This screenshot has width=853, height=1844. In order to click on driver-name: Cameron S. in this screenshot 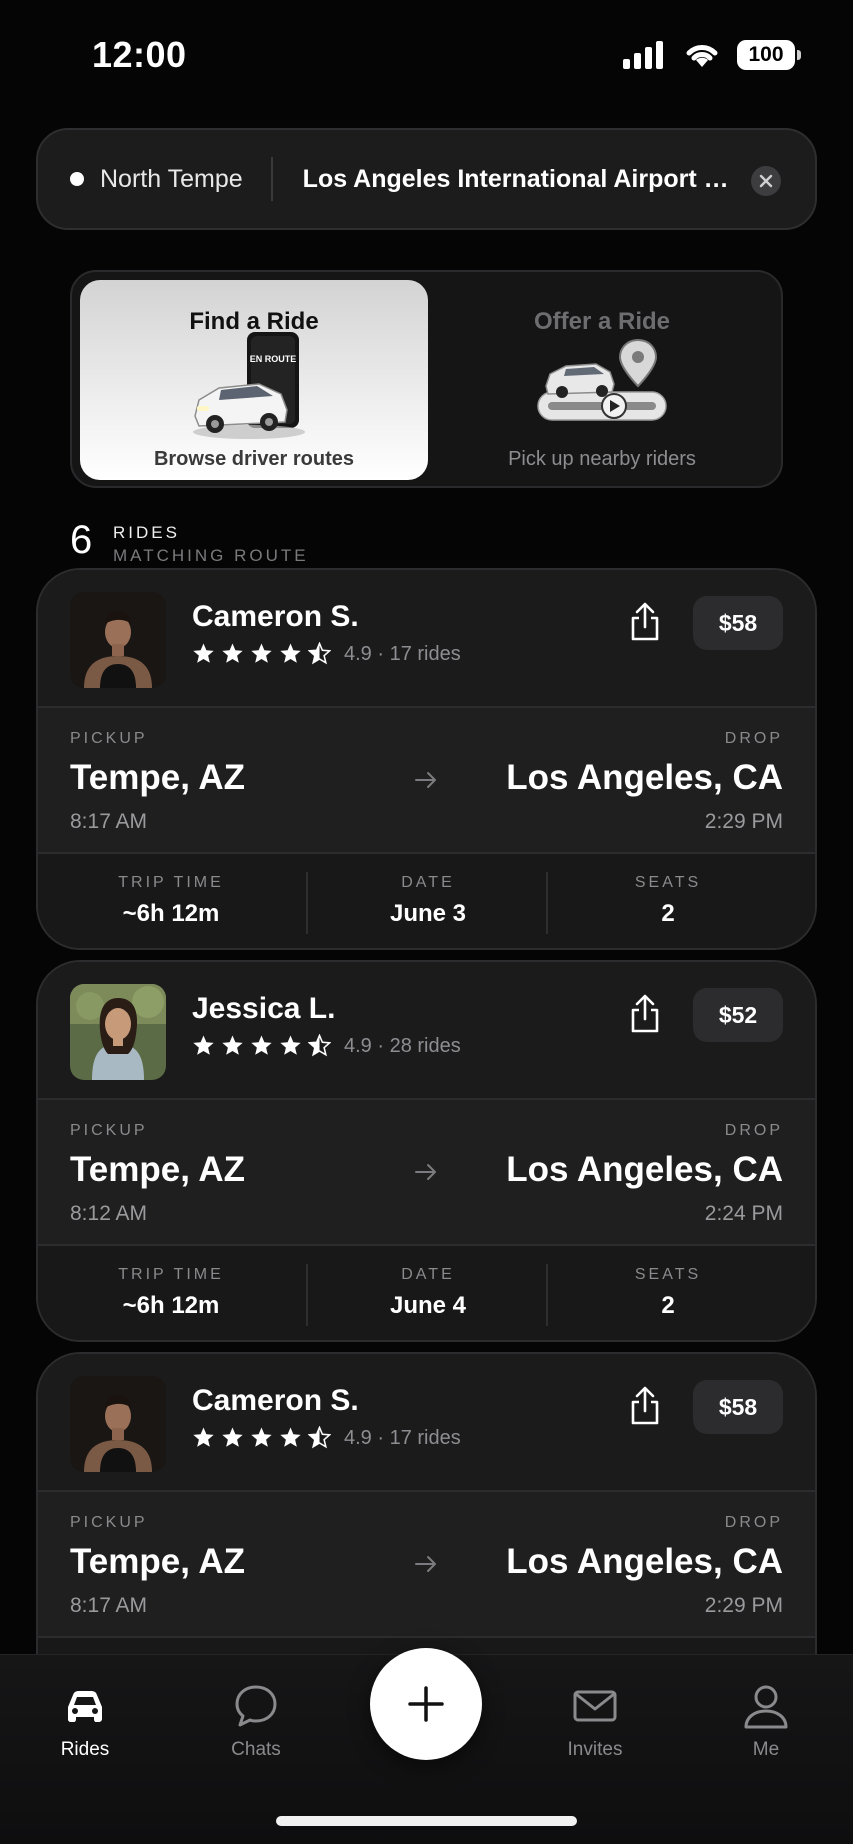, I will do `click(275, 616)`.